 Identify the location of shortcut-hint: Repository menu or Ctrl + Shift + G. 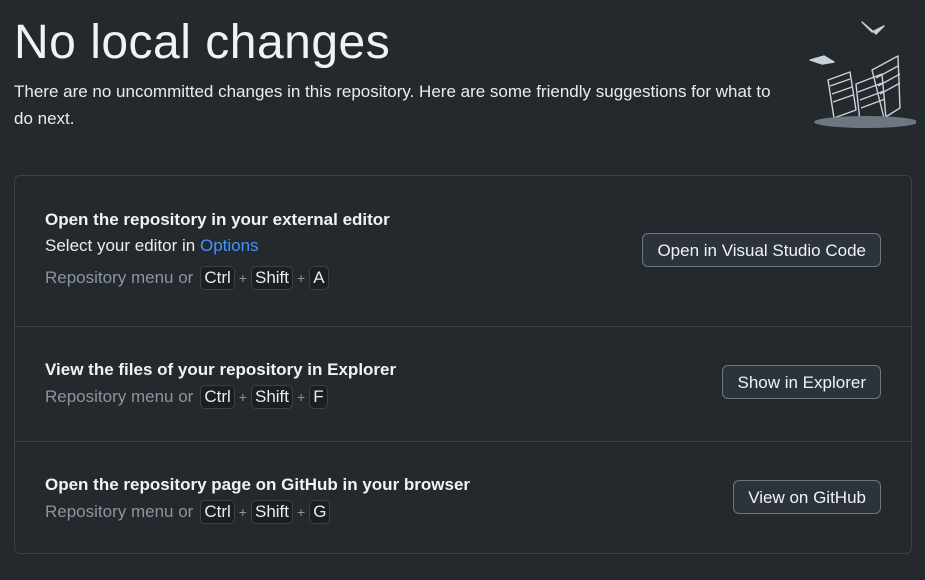
(257, 512).